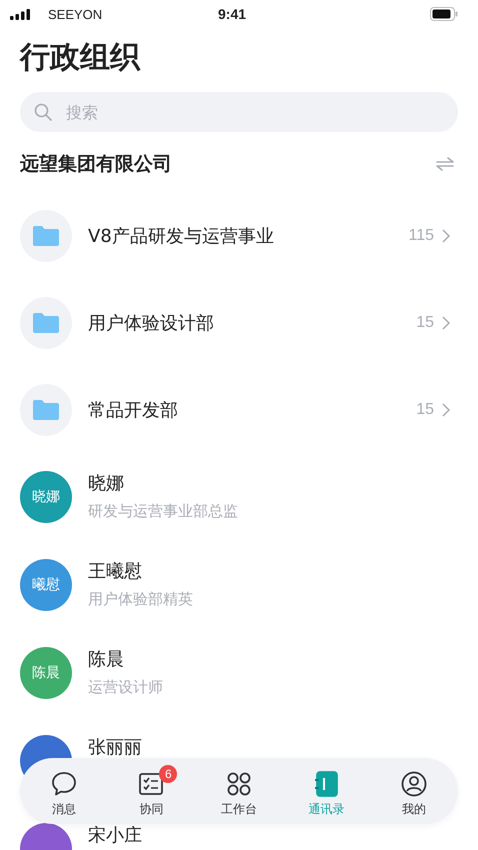 Image resolution: width=478 pixels, height=850 pixels. Describe the element at coordinates (46, 585) in the screenshot. I see `avatar: 曦慰` at that location.